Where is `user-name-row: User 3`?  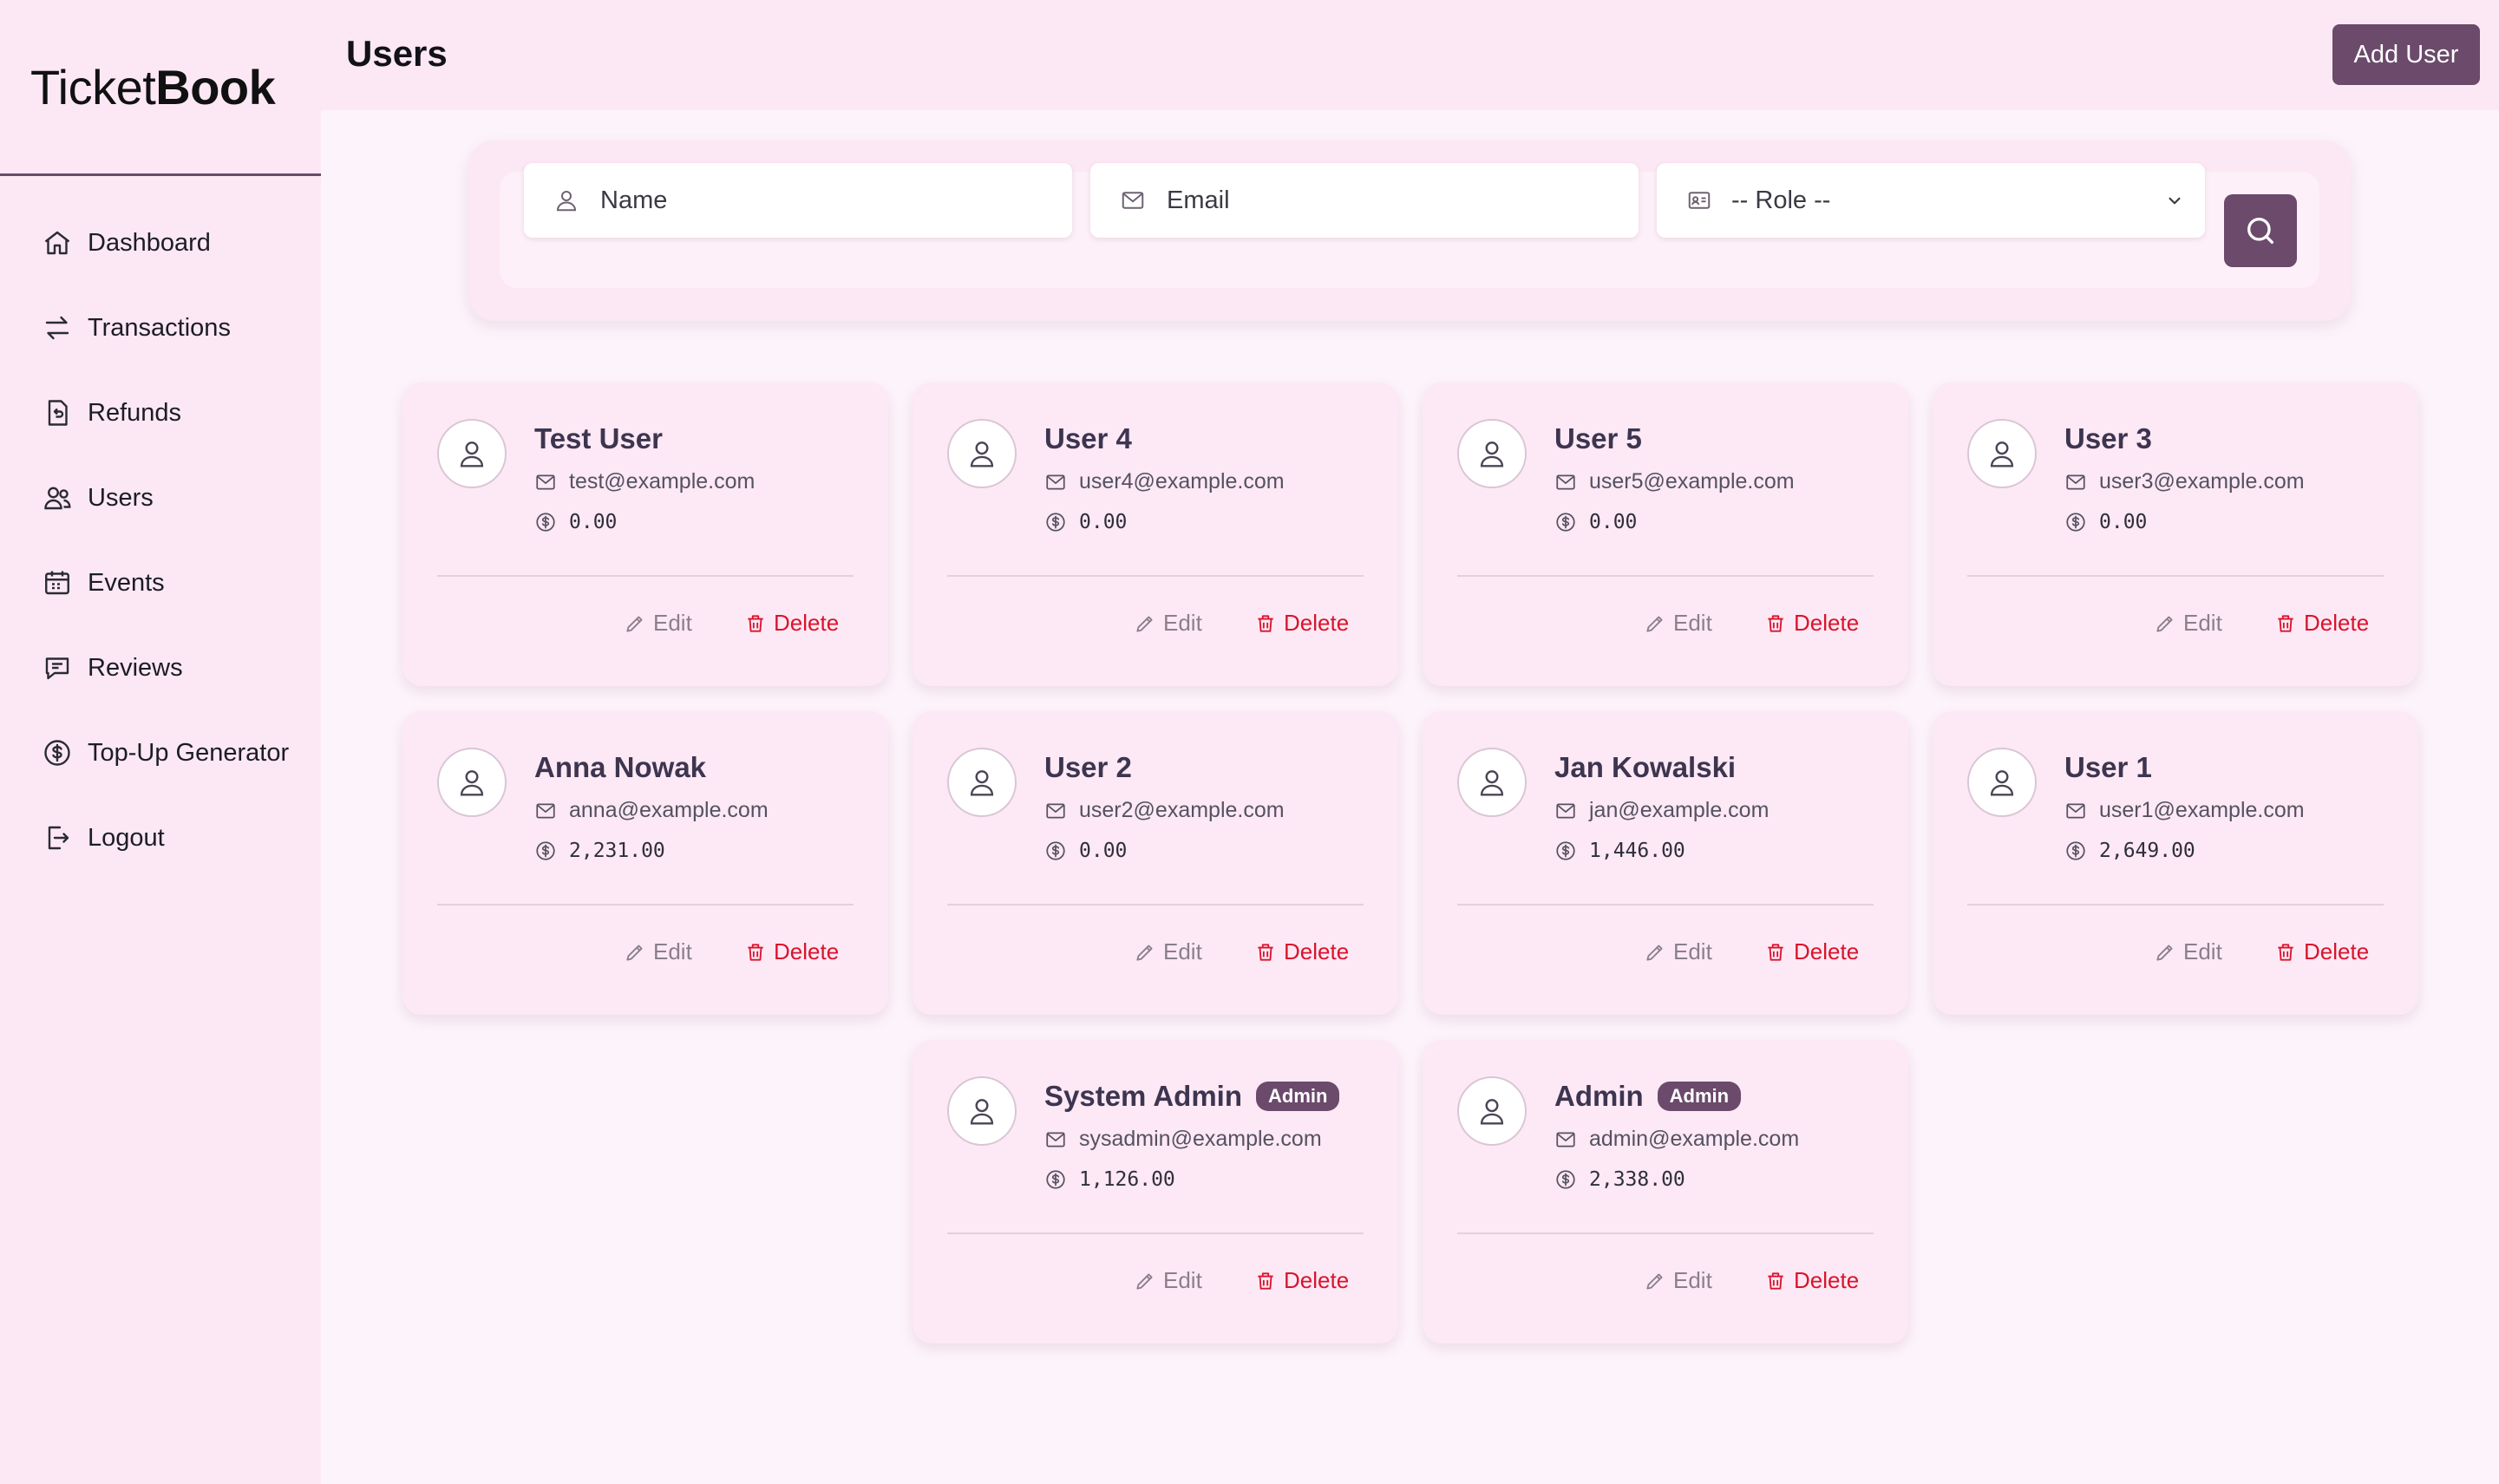 user-name-row: User 3 is located at coordinates (2108, 439).